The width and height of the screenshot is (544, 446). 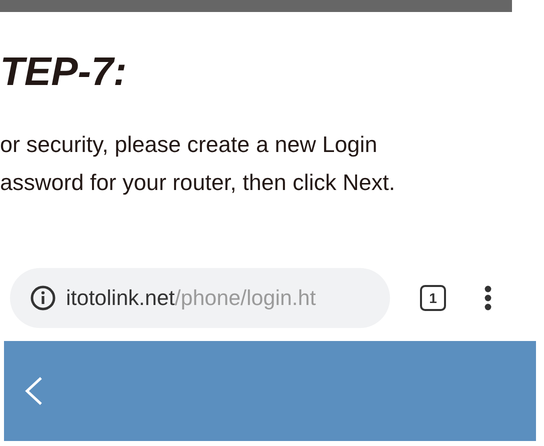 I want to click on tab-count-button: 1, so click(x=433, y=298).